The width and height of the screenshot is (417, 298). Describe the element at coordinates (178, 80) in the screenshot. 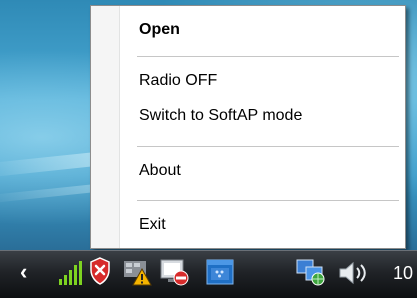

I see `menu-item-radio-off-label: Radio OFF` at that location.